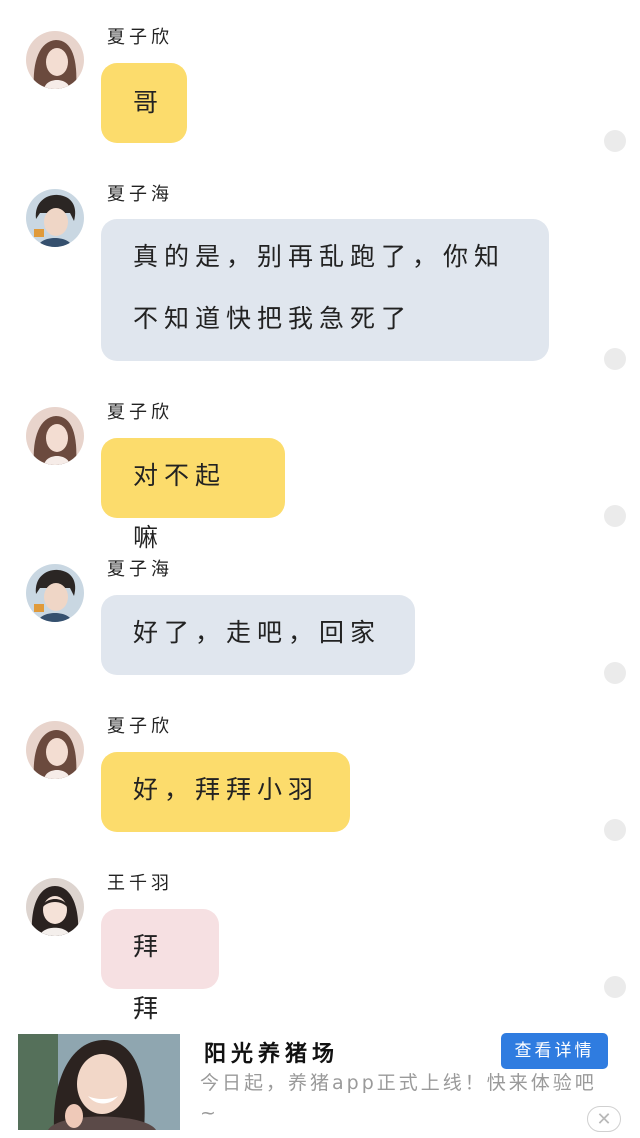  Describe the element at coordinates (258, 635) in the screenshot. I see `message-bubble: 好了，走吧，回家` at that location.